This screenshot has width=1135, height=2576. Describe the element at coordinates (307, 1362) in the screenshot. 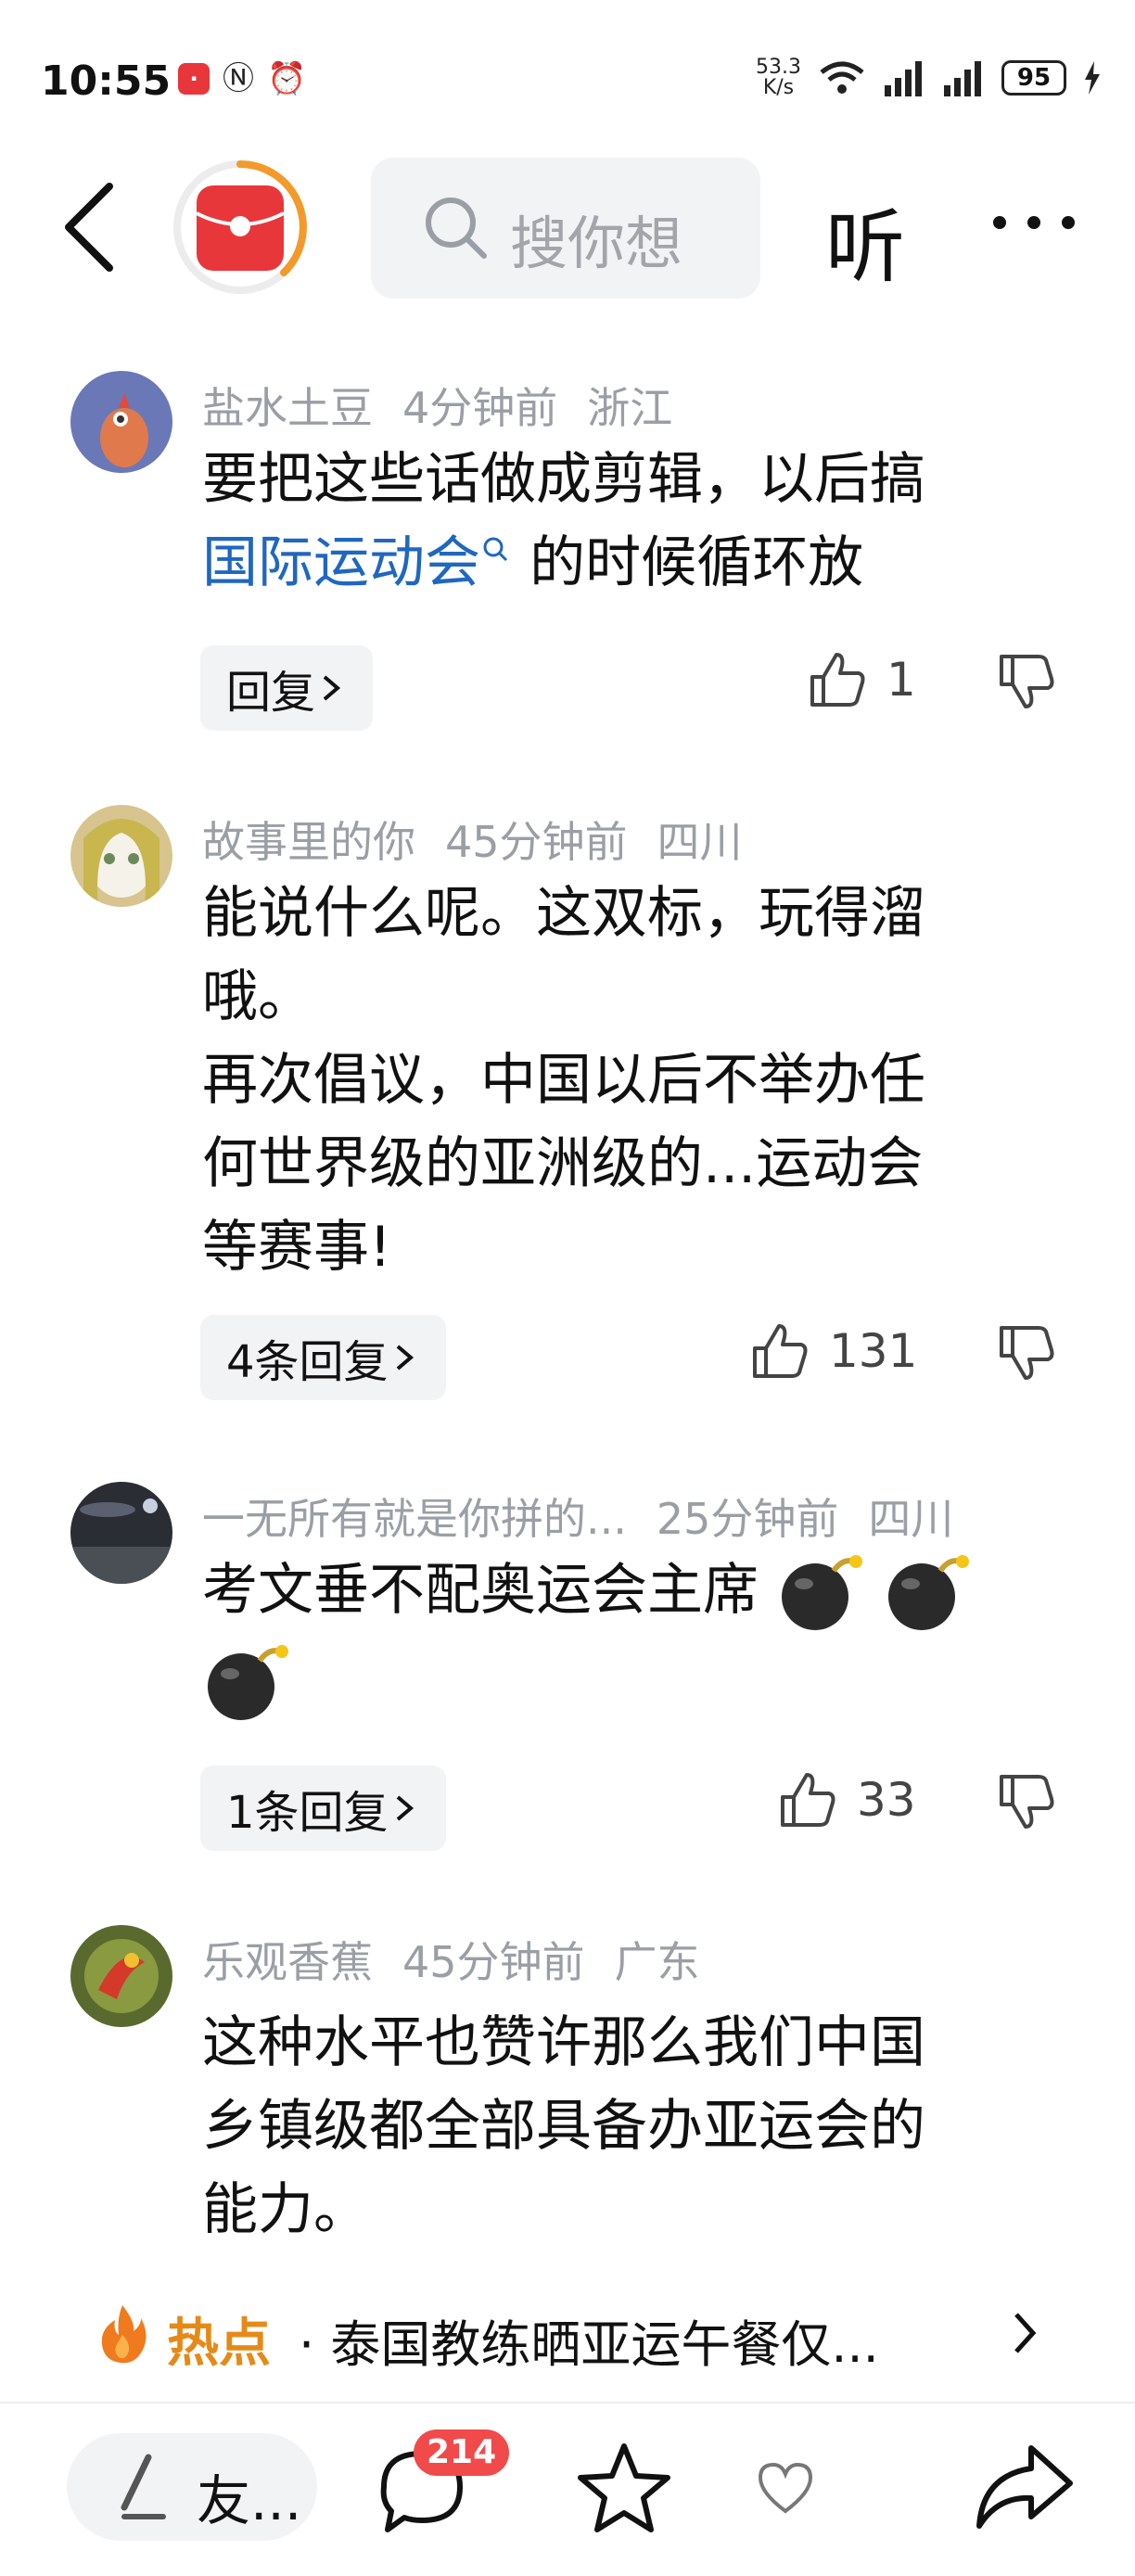

I see `reply-label: 4条回复` at that location.